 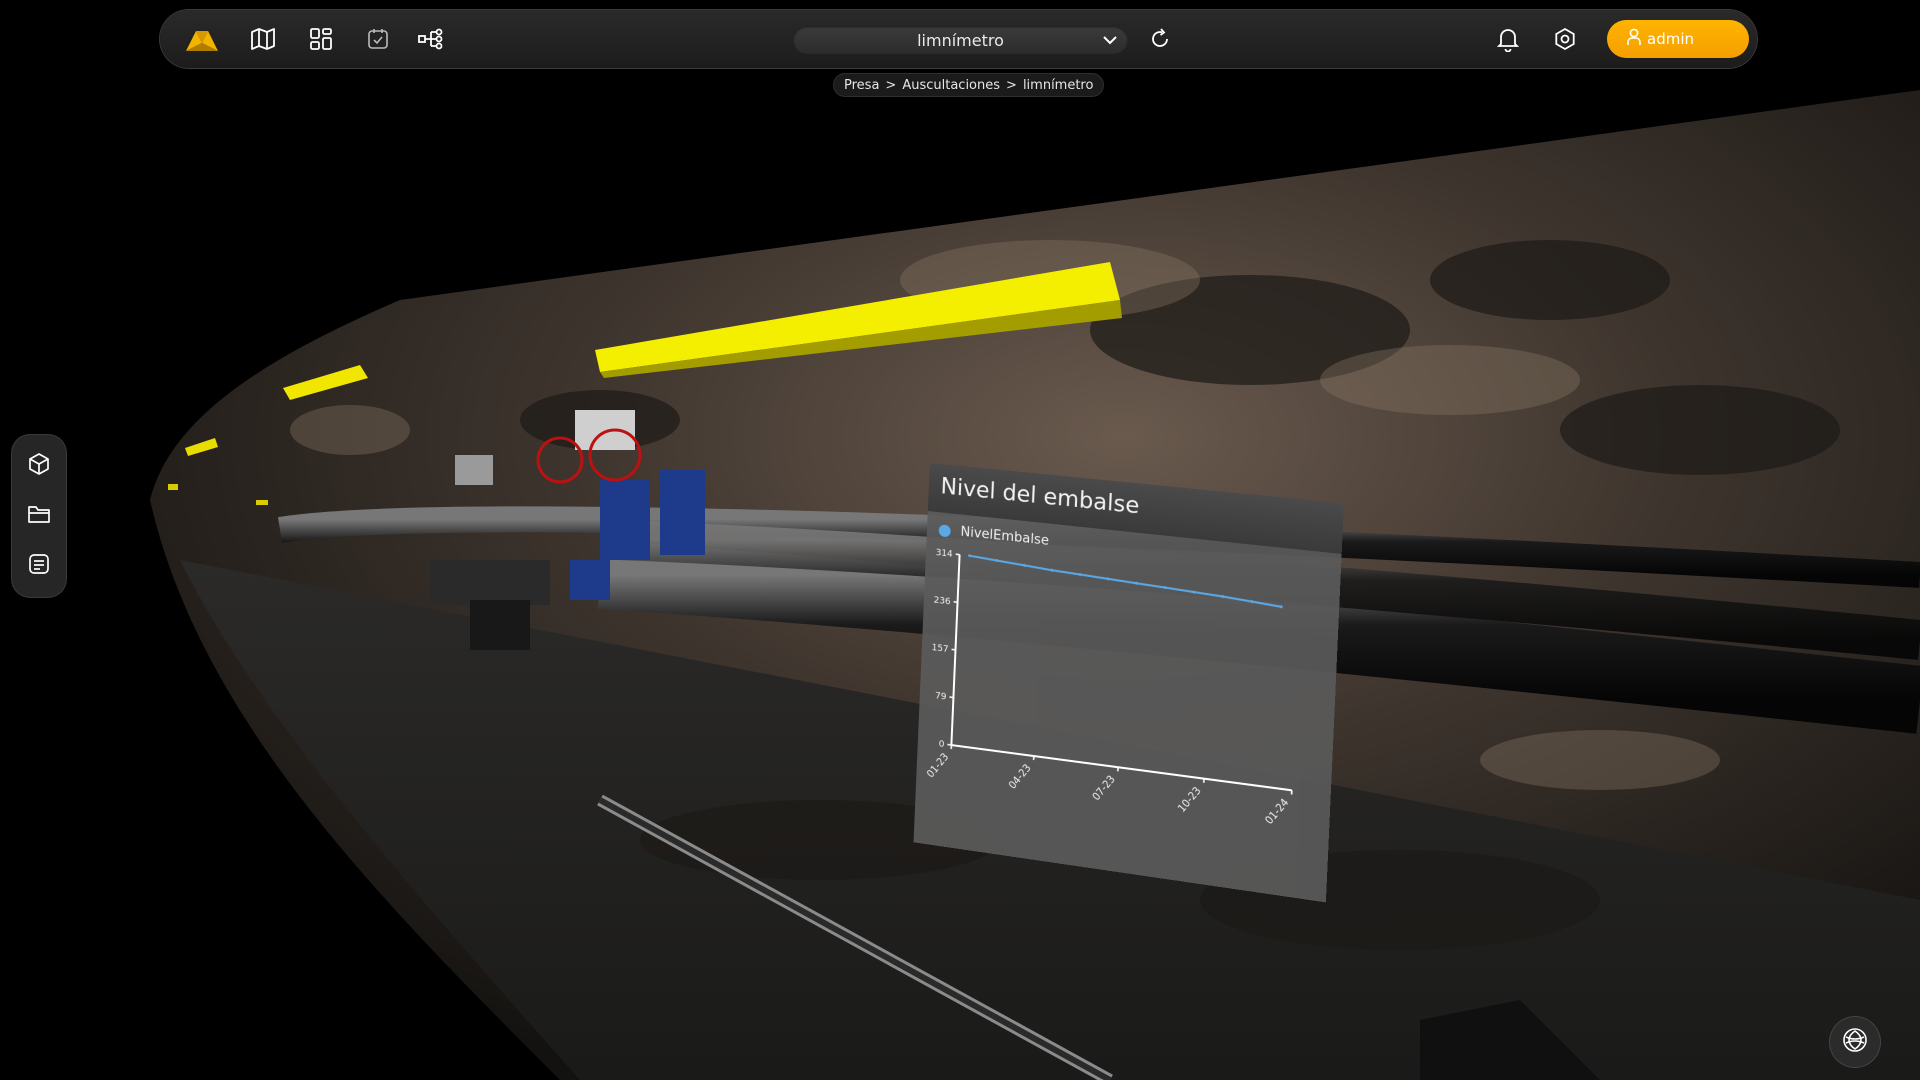 I want to click on y-tick-label: 79, so click(x=941, y=697).